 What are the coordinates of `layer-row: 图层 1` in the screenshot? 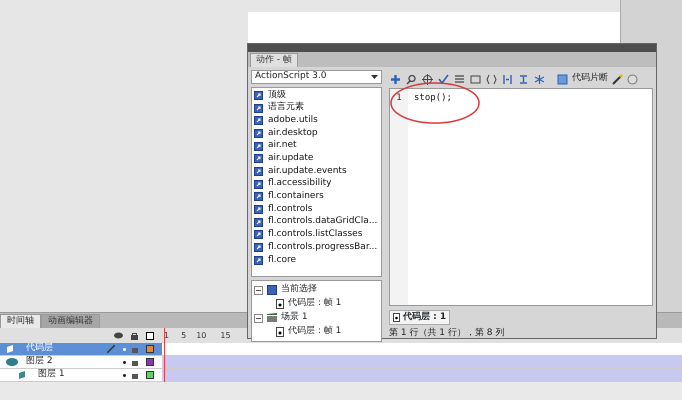 It's located at (81, 375).